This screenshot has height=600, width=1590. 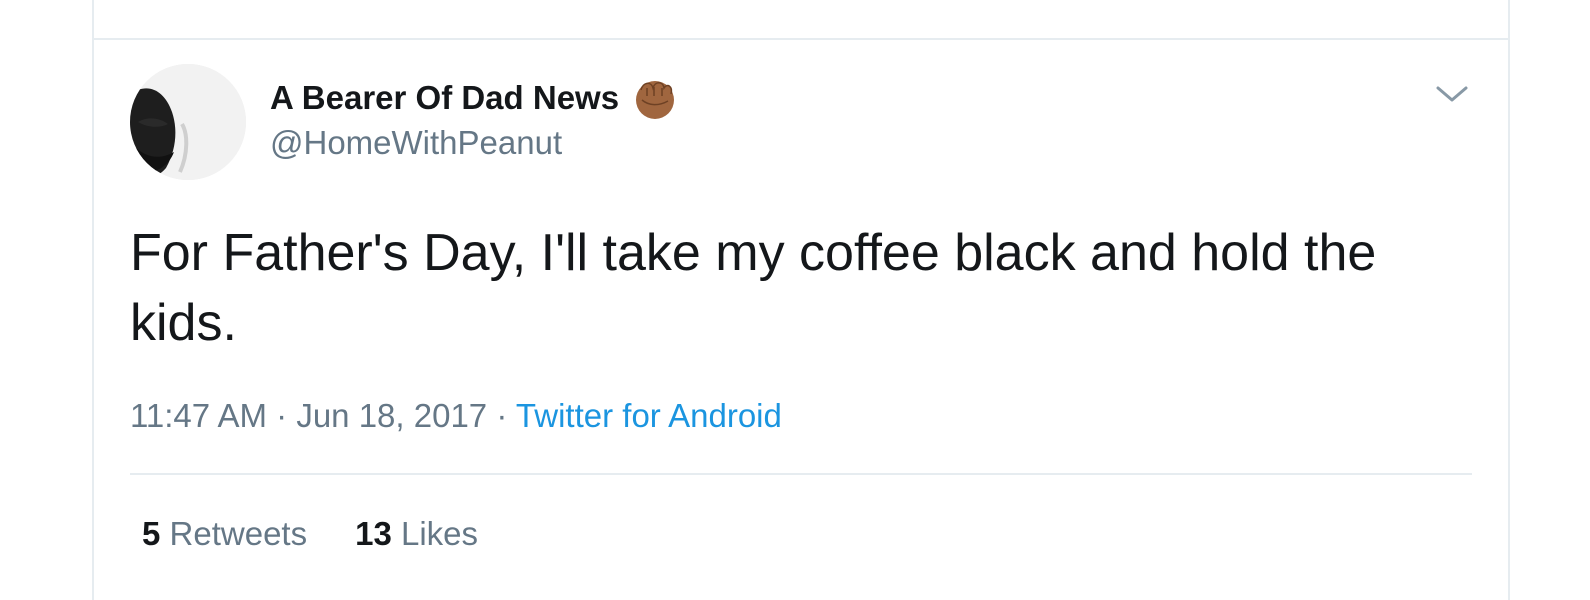 I want to click on author-handle: @HomeWithPeanut, so click(x=416, y=143).